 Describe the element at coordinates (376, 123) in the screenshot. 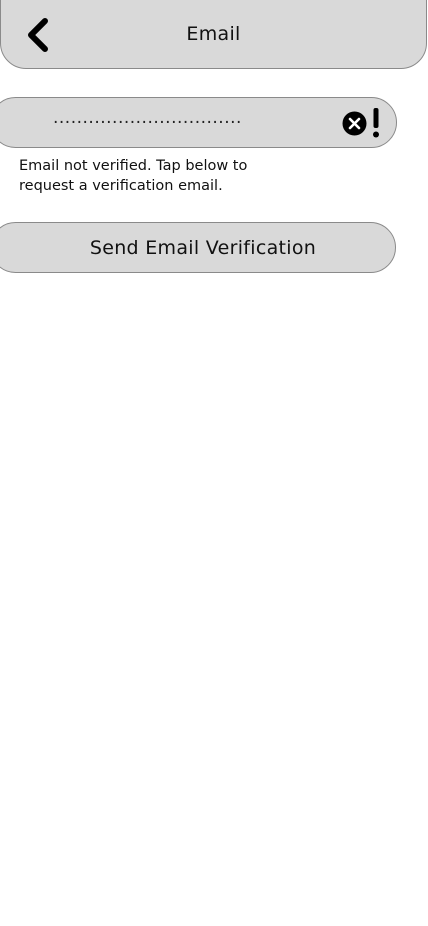

I see `exclamation-icon` at that location.